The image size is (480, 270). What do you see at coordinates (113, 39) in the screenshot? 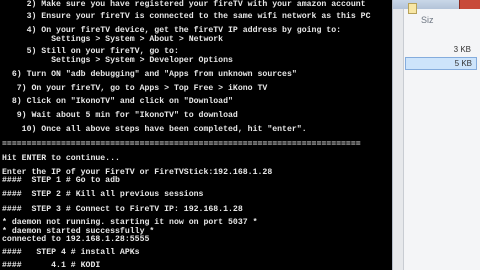
I see `console-line: Settings > System > About > Network` at bounding box center [113, 39].